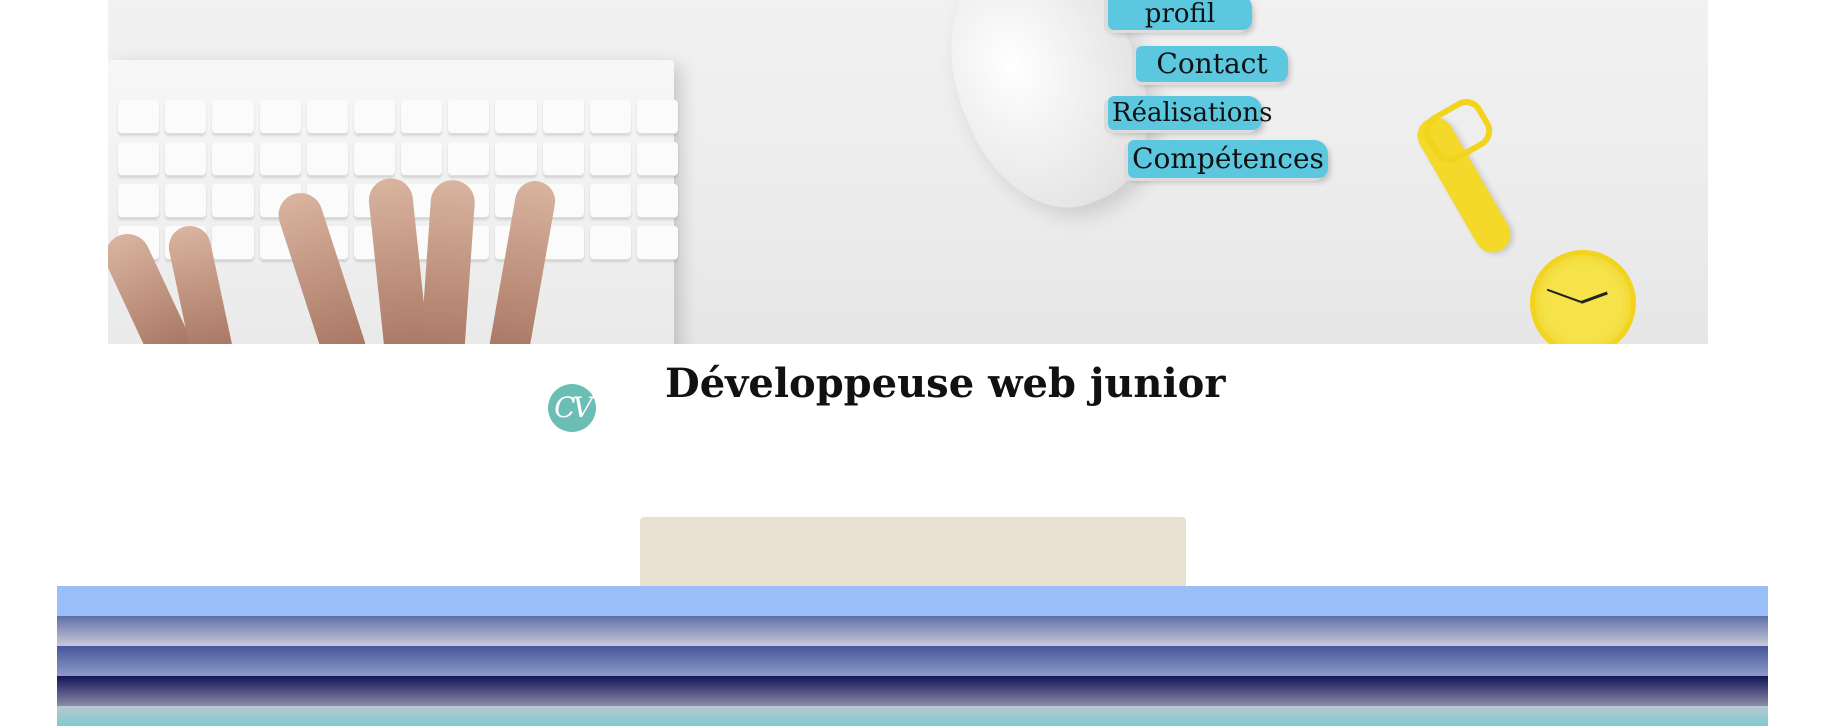  I want to click on nav-item-contact-label: Contact, so click(1212, 63).